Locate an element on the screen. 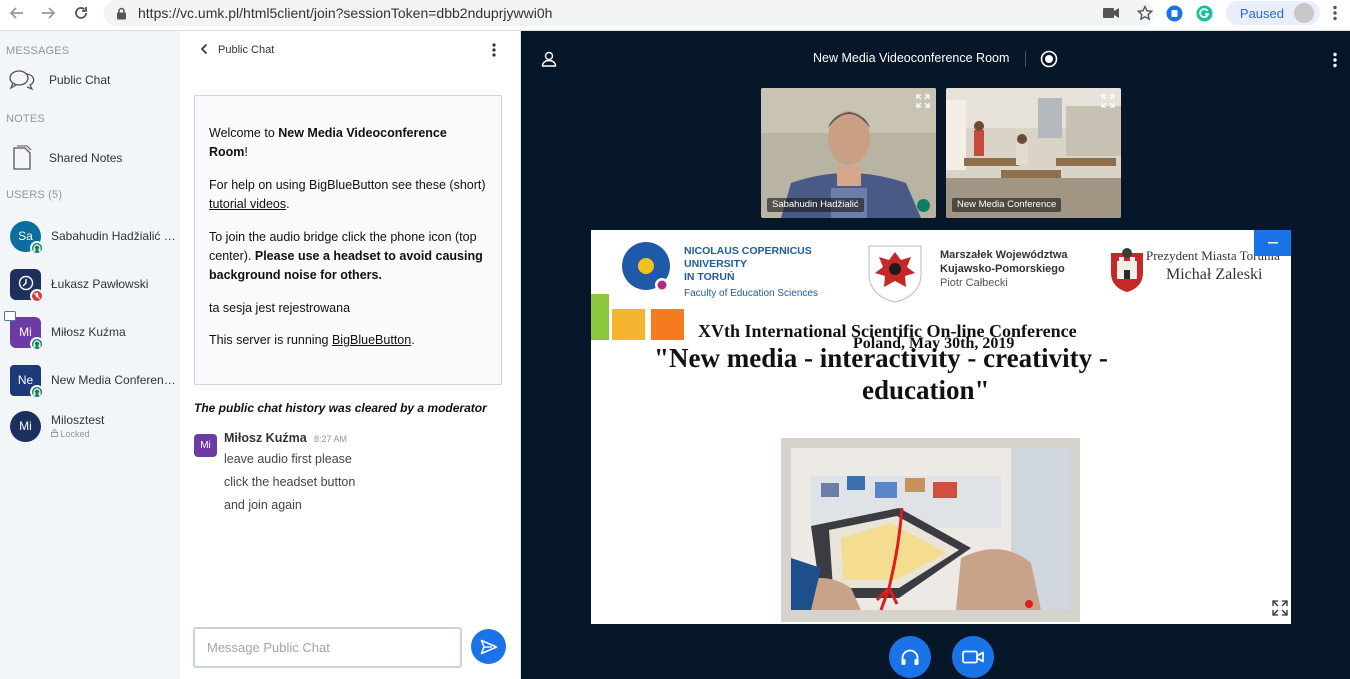  browser-toolbar-right: Paused is located at coordinates (1223, 13).